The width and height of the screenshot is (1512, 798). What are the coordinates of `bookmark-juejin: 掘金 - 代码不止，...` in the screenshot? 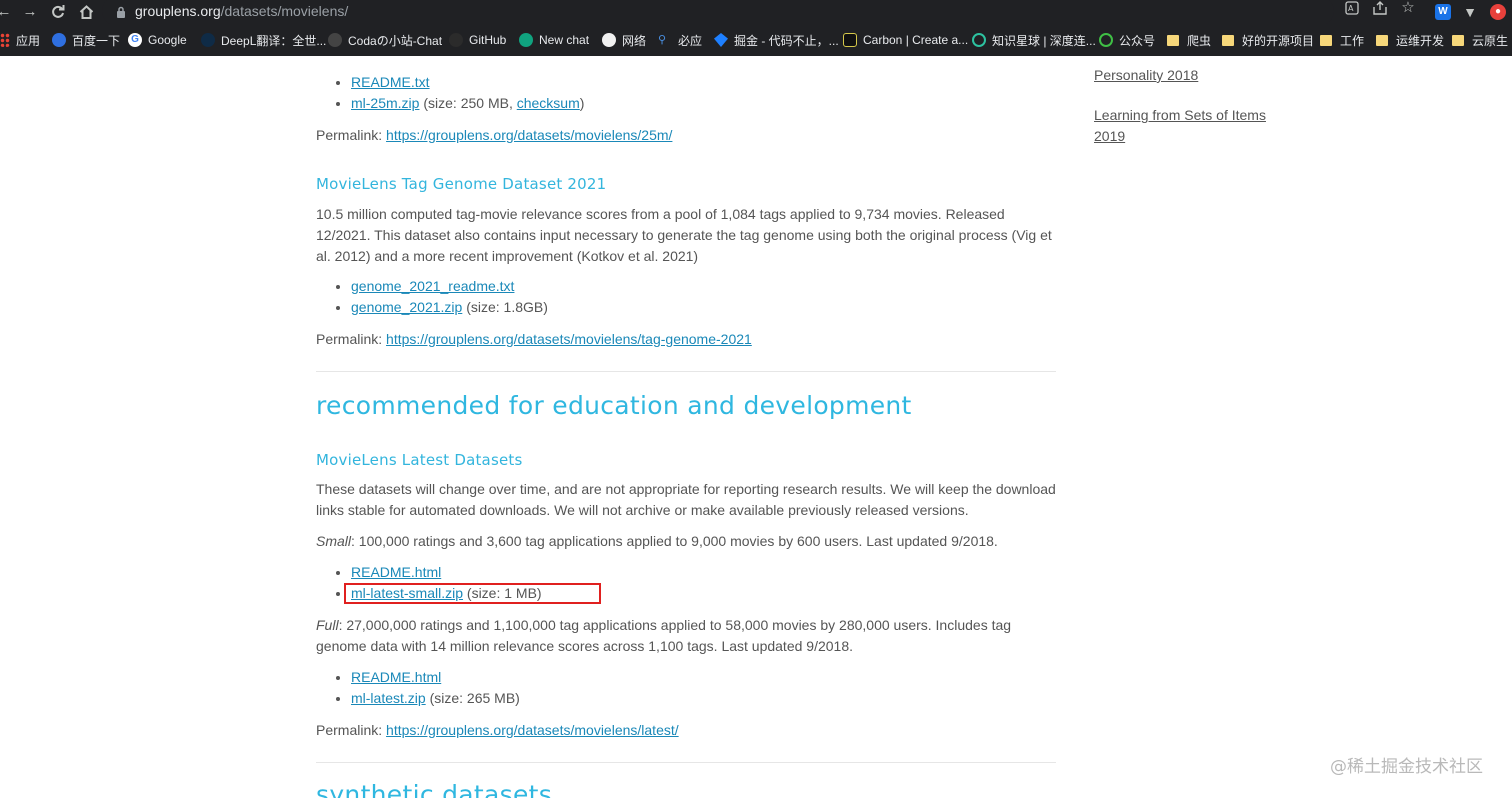 It's located at (776, 40).